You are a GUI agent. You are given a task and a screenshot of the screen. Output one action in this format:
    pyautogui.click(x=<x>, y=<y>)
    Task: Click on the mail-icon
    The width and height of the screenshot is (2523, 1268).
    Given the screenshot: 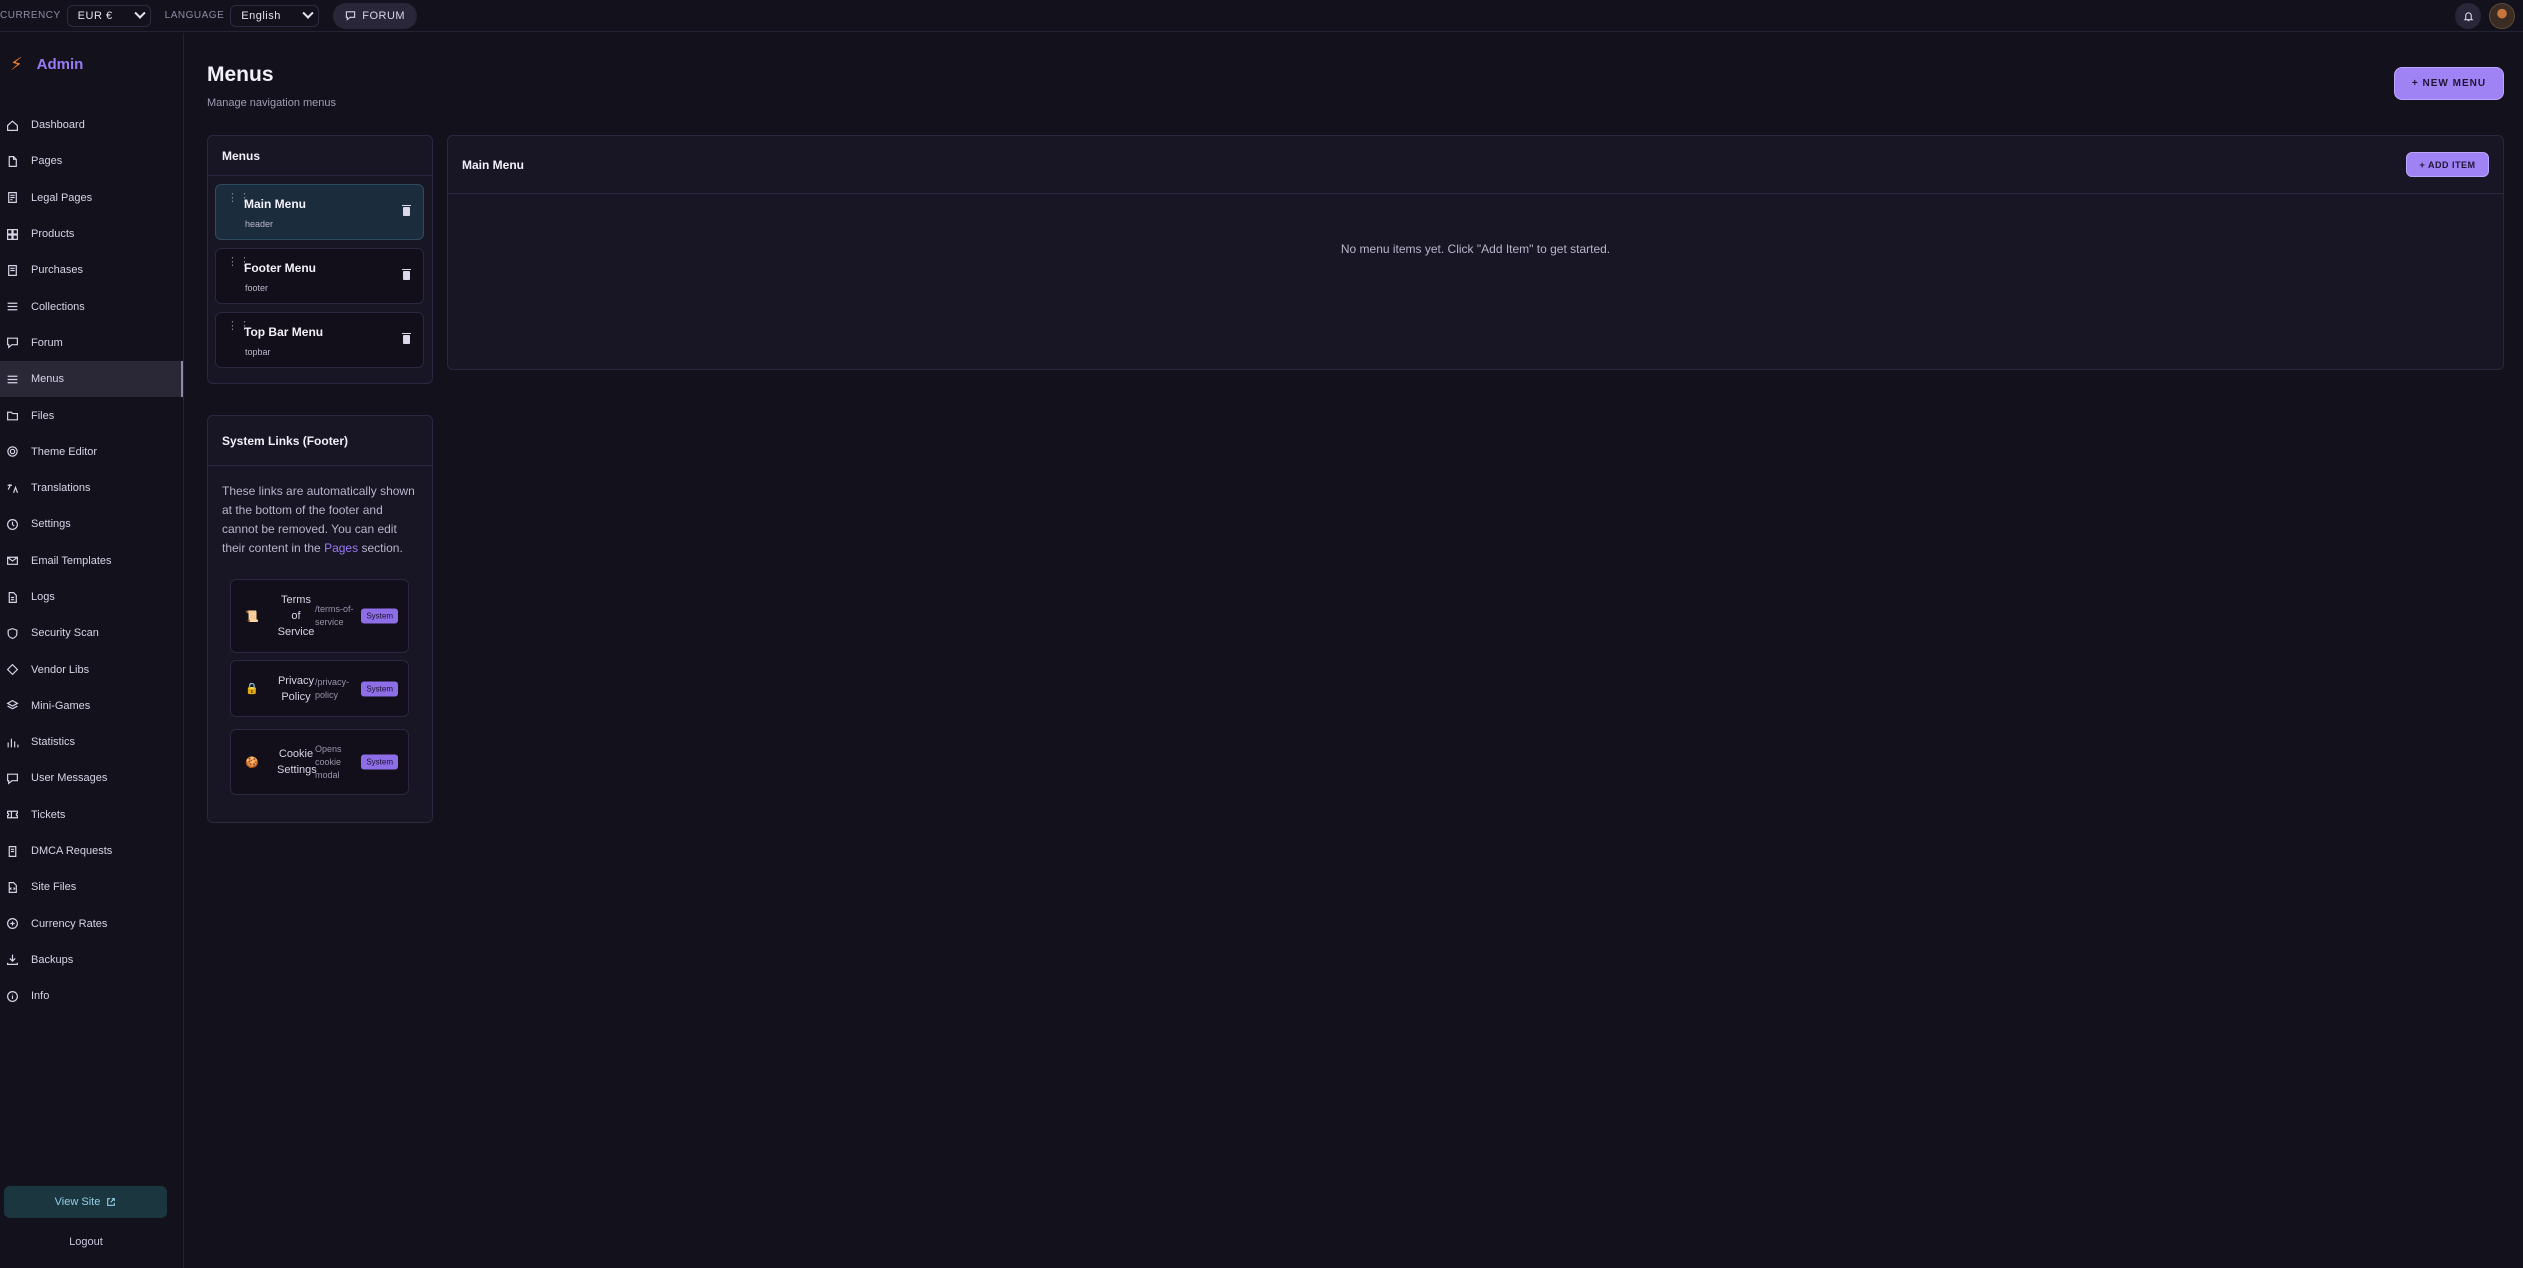 What is the action you would take?
    pyautogui.click(x=12, y=561)
    